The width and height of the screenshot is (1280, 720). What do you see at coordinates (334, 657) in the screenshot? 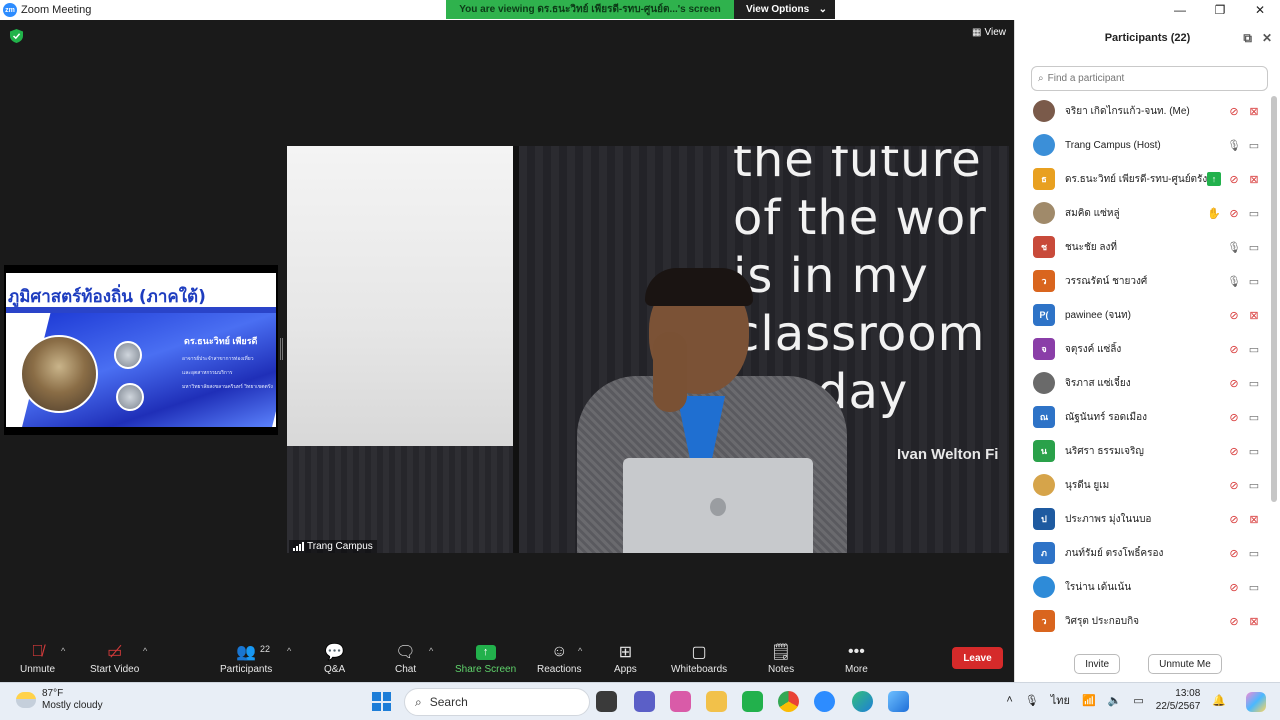
I see `qa-button: 💬 Q&A` at bounding box center [334, 657].